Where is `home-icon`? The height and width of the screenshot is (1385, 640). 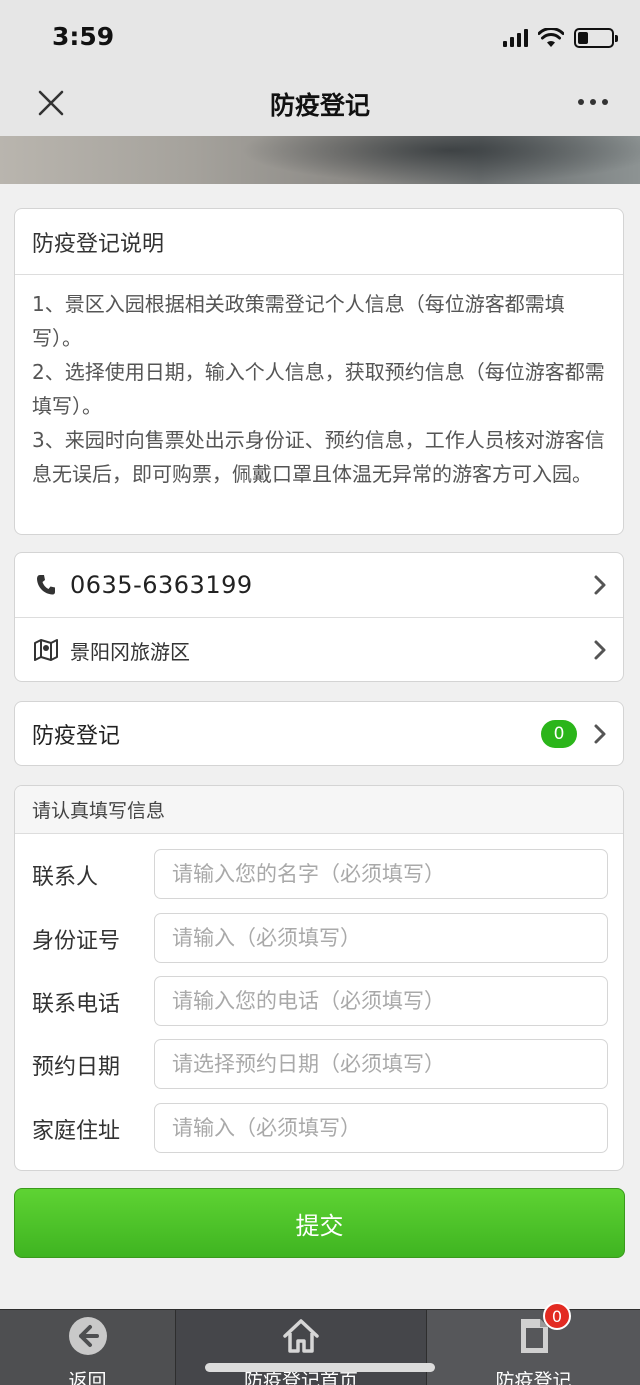
home-icon is located at coordinates (301, 1336).